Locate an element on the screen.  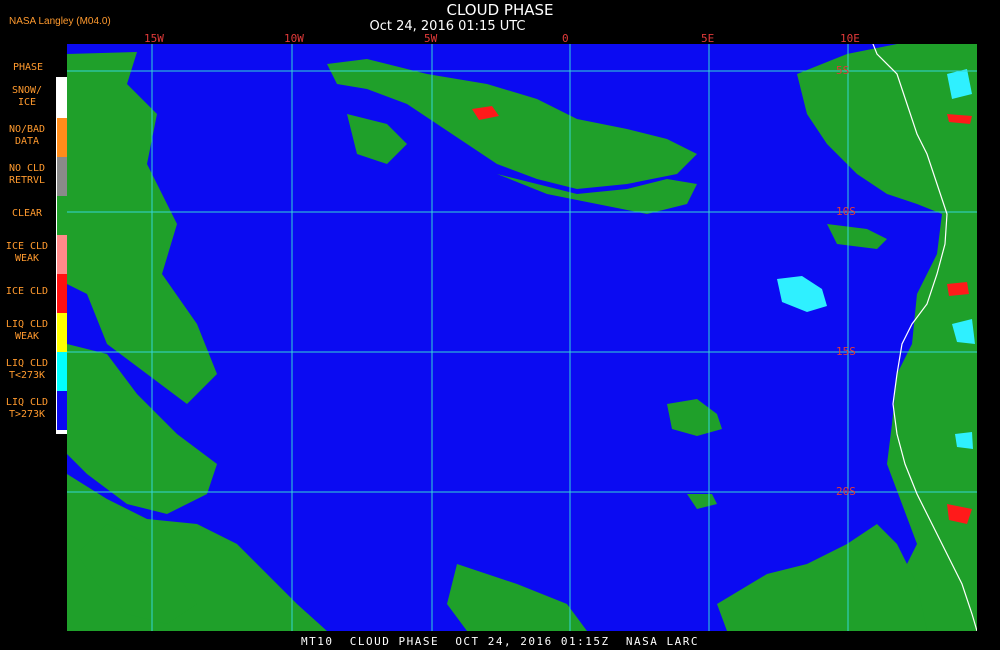
image-title: CLOUD PHASE is located at coordinates (500, 10).